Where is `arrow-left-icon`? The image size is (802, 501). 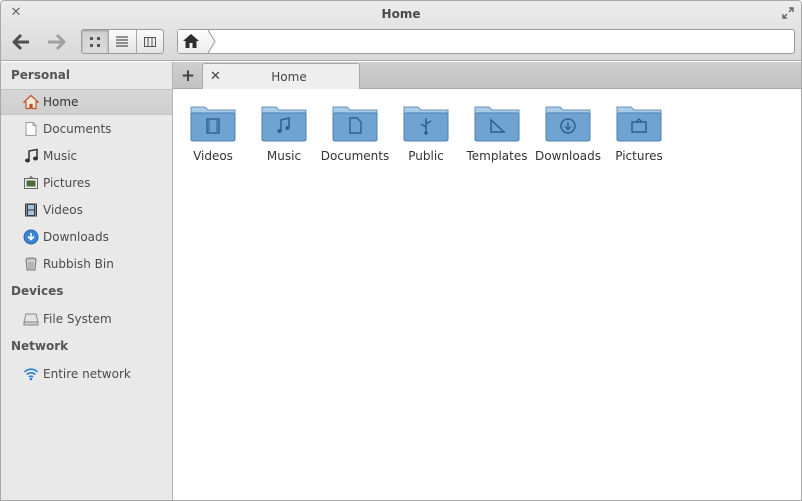
arrow-left-icon is located at coordinates (20, 42).